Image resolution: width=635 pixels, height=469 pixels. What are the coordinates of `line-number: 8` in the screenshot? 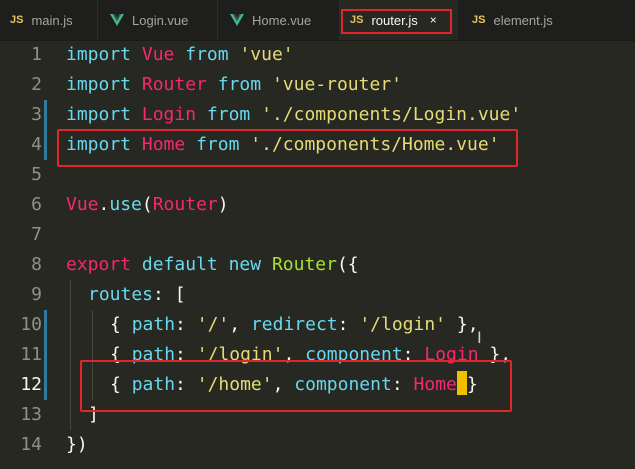 It's located at (36, 264).